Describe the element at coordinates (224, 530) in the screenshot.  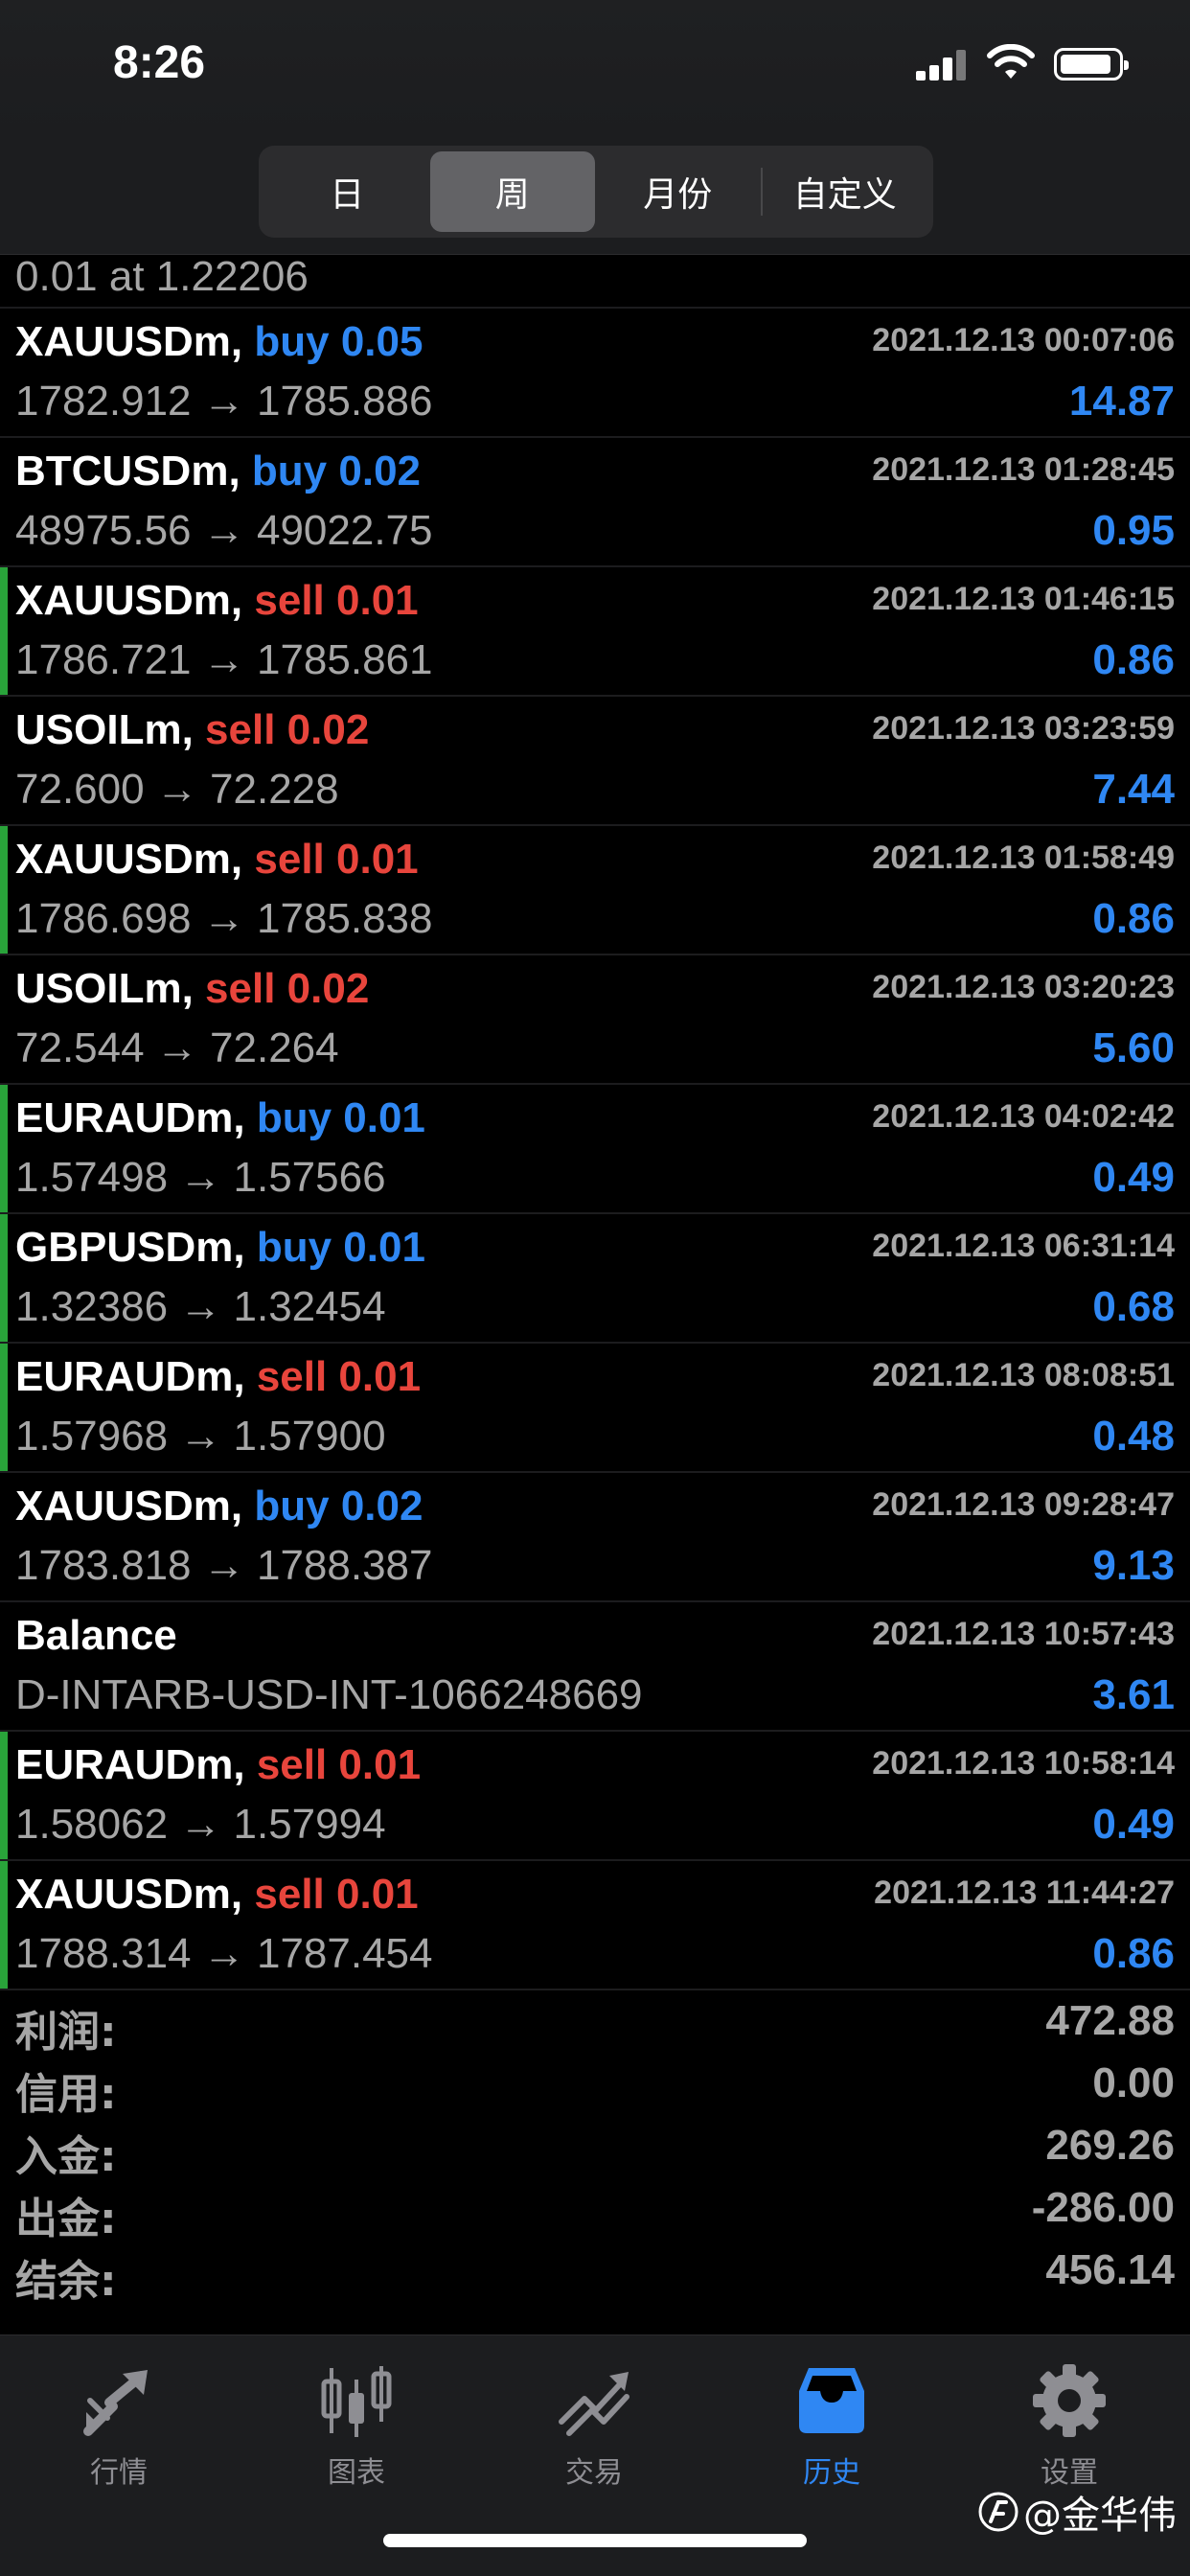
I see `row-prices: 48975.56 → 49022.75` at that location.